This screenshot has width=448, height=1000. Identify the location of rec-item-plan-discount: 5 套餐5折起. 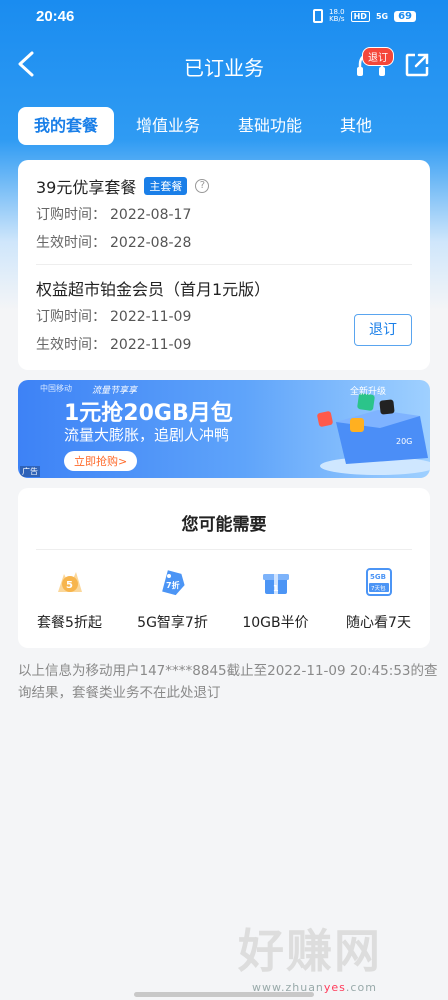
(69, 599).